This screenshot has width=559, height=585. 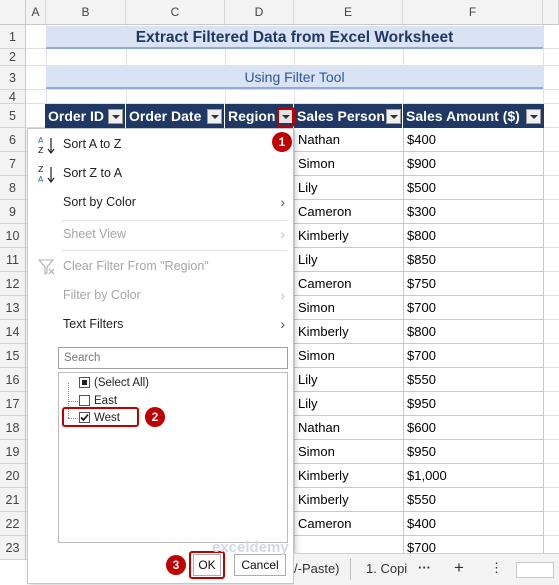 What do you see at coordinates (84, 382) in the screenshot?
I see `partial-checkbox-icon` at bounding box center [84, 382].